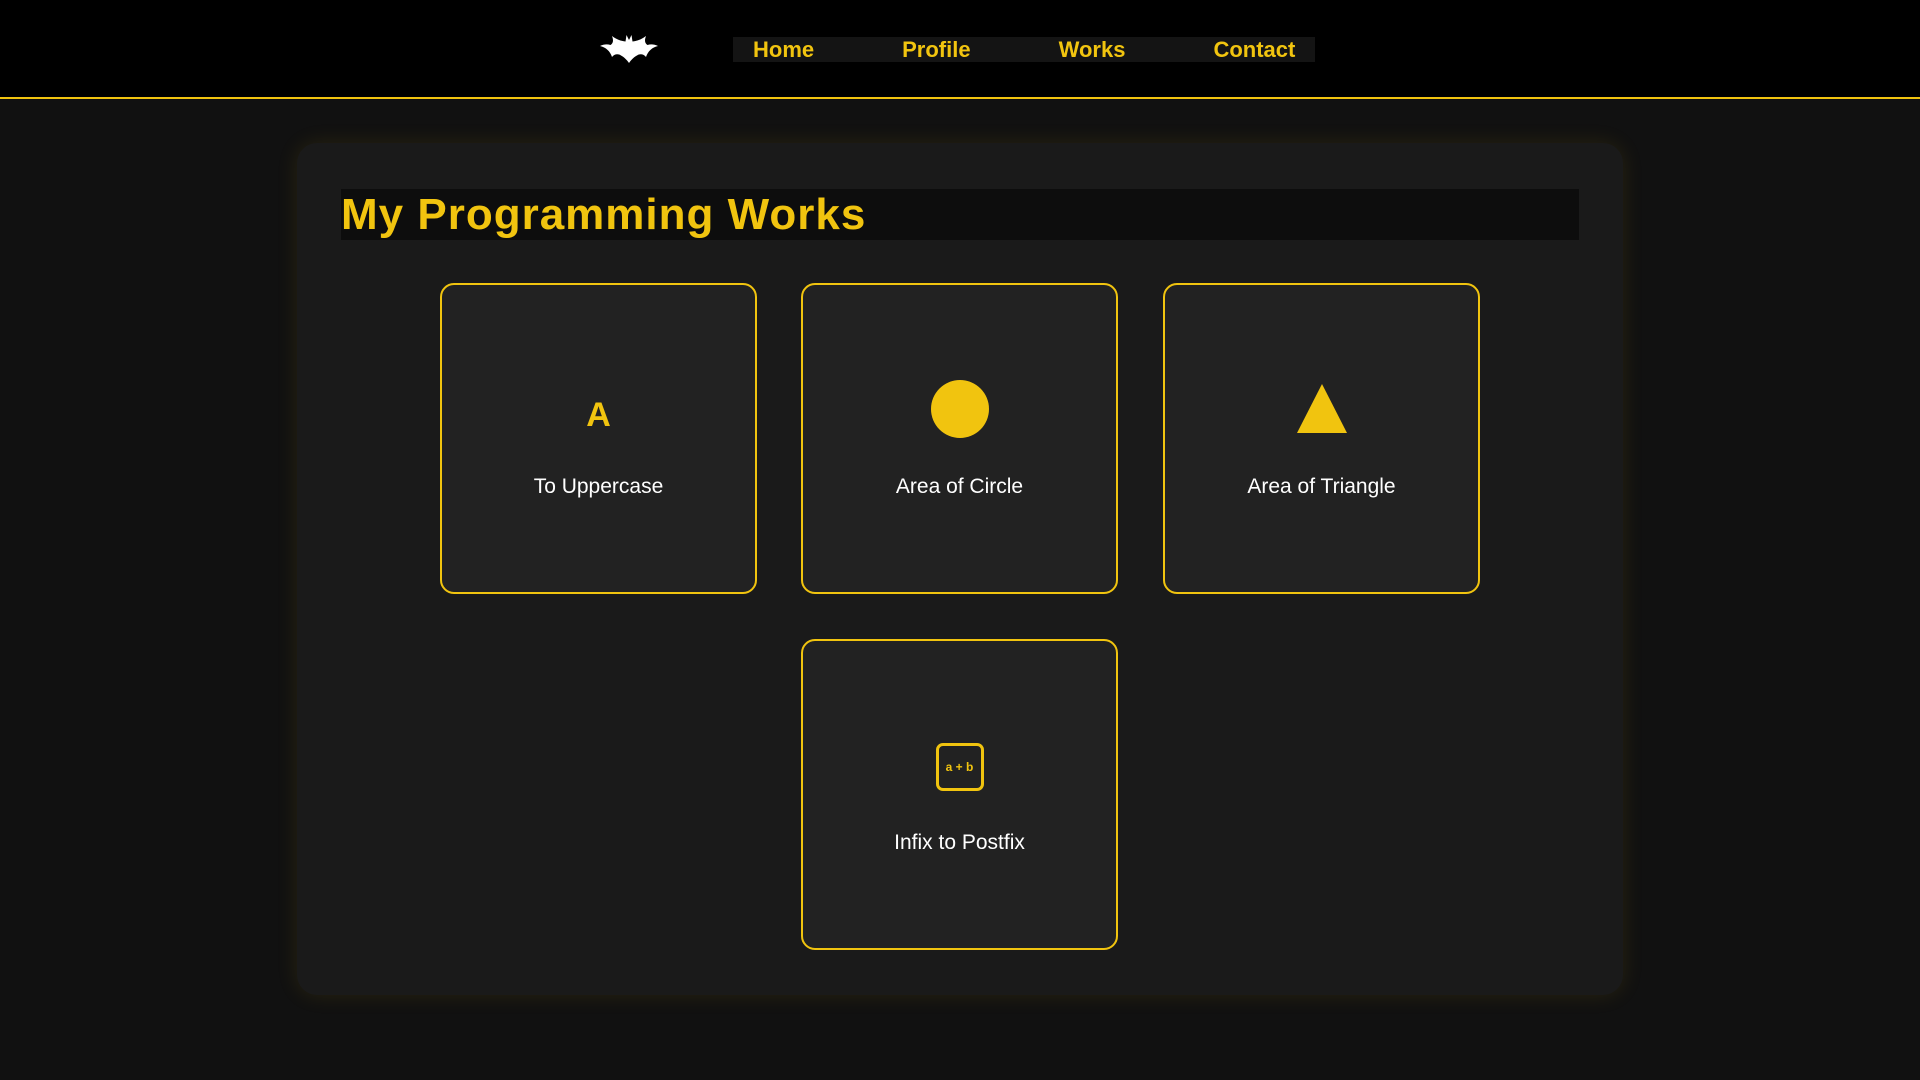 This screenshot has height=1080, width=1920. Describe the element at coordinates (1321, 486) in the screenshot. I see `work-card-label: Area of Triangle` at that location.